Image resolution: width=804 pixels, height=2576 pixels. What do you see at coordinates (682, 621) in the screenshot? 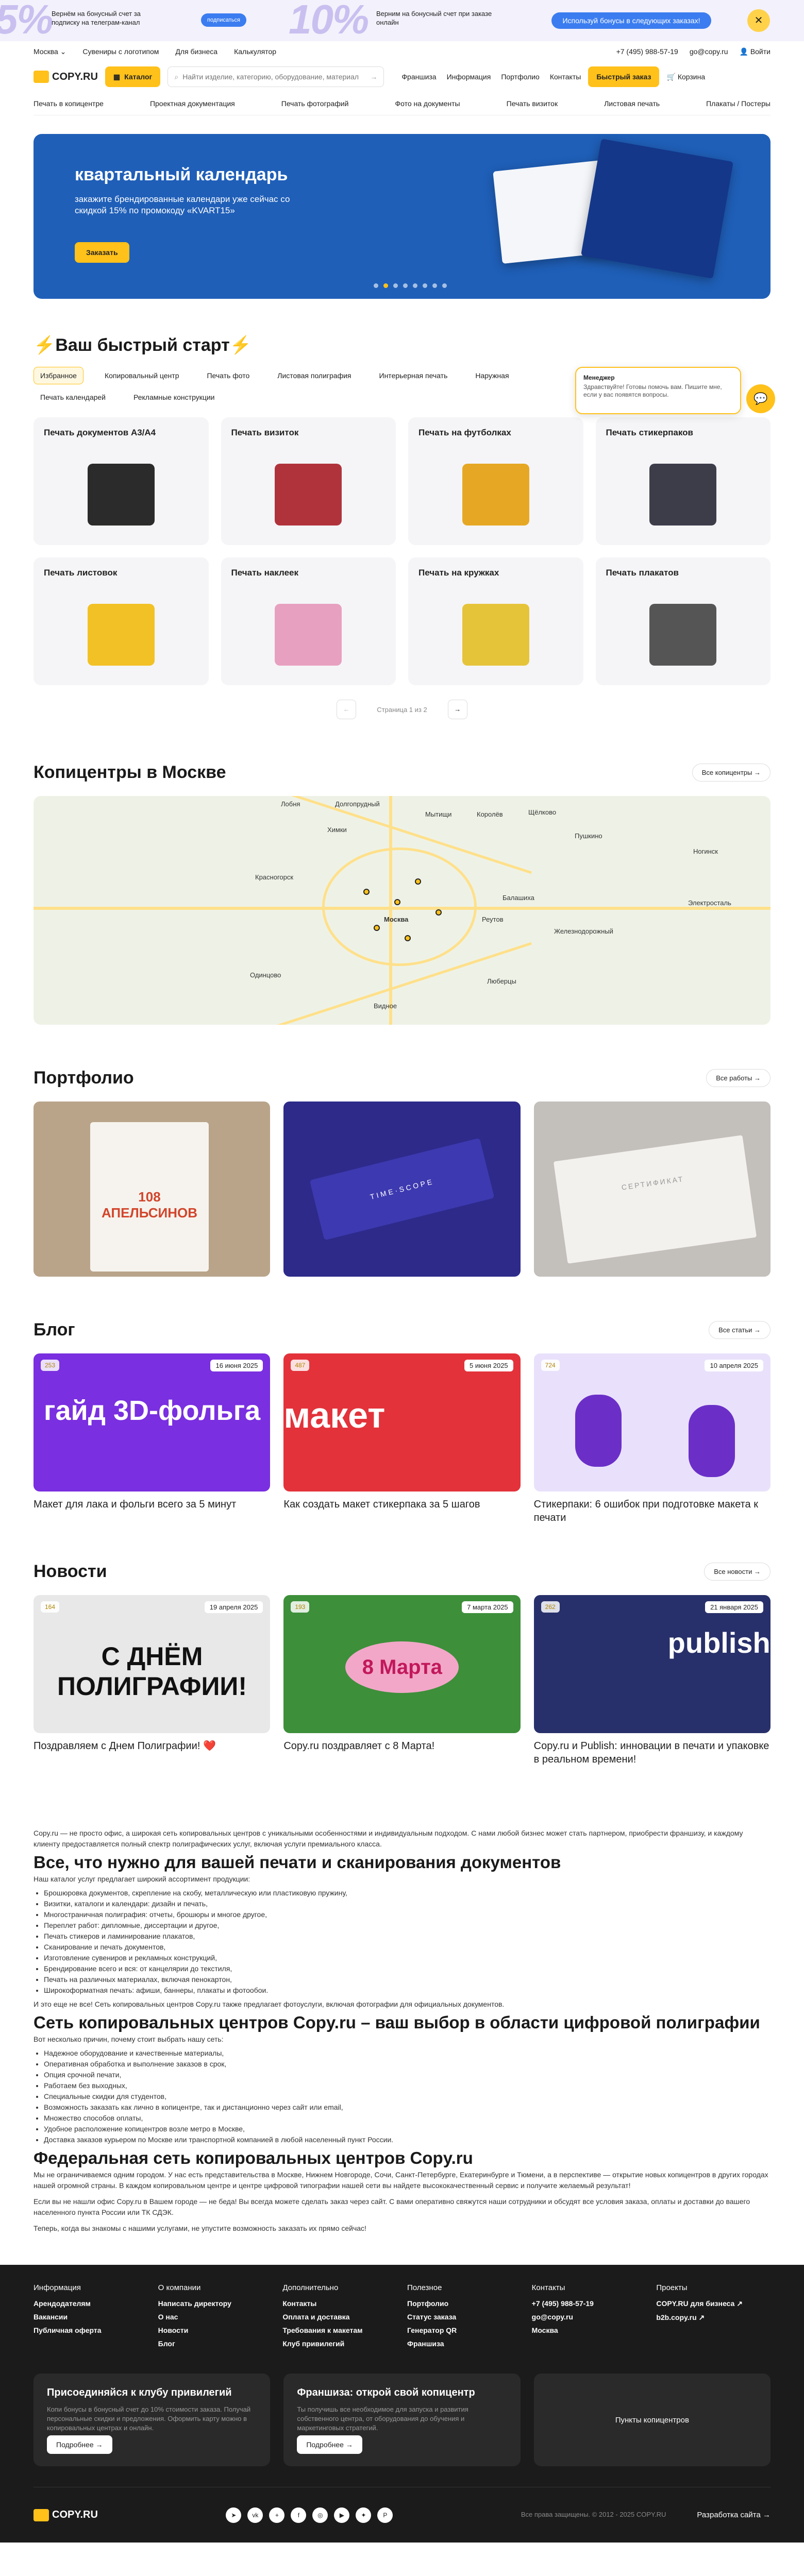
I see `product-card: Печать плакатов` at bounding box center [682, 621].